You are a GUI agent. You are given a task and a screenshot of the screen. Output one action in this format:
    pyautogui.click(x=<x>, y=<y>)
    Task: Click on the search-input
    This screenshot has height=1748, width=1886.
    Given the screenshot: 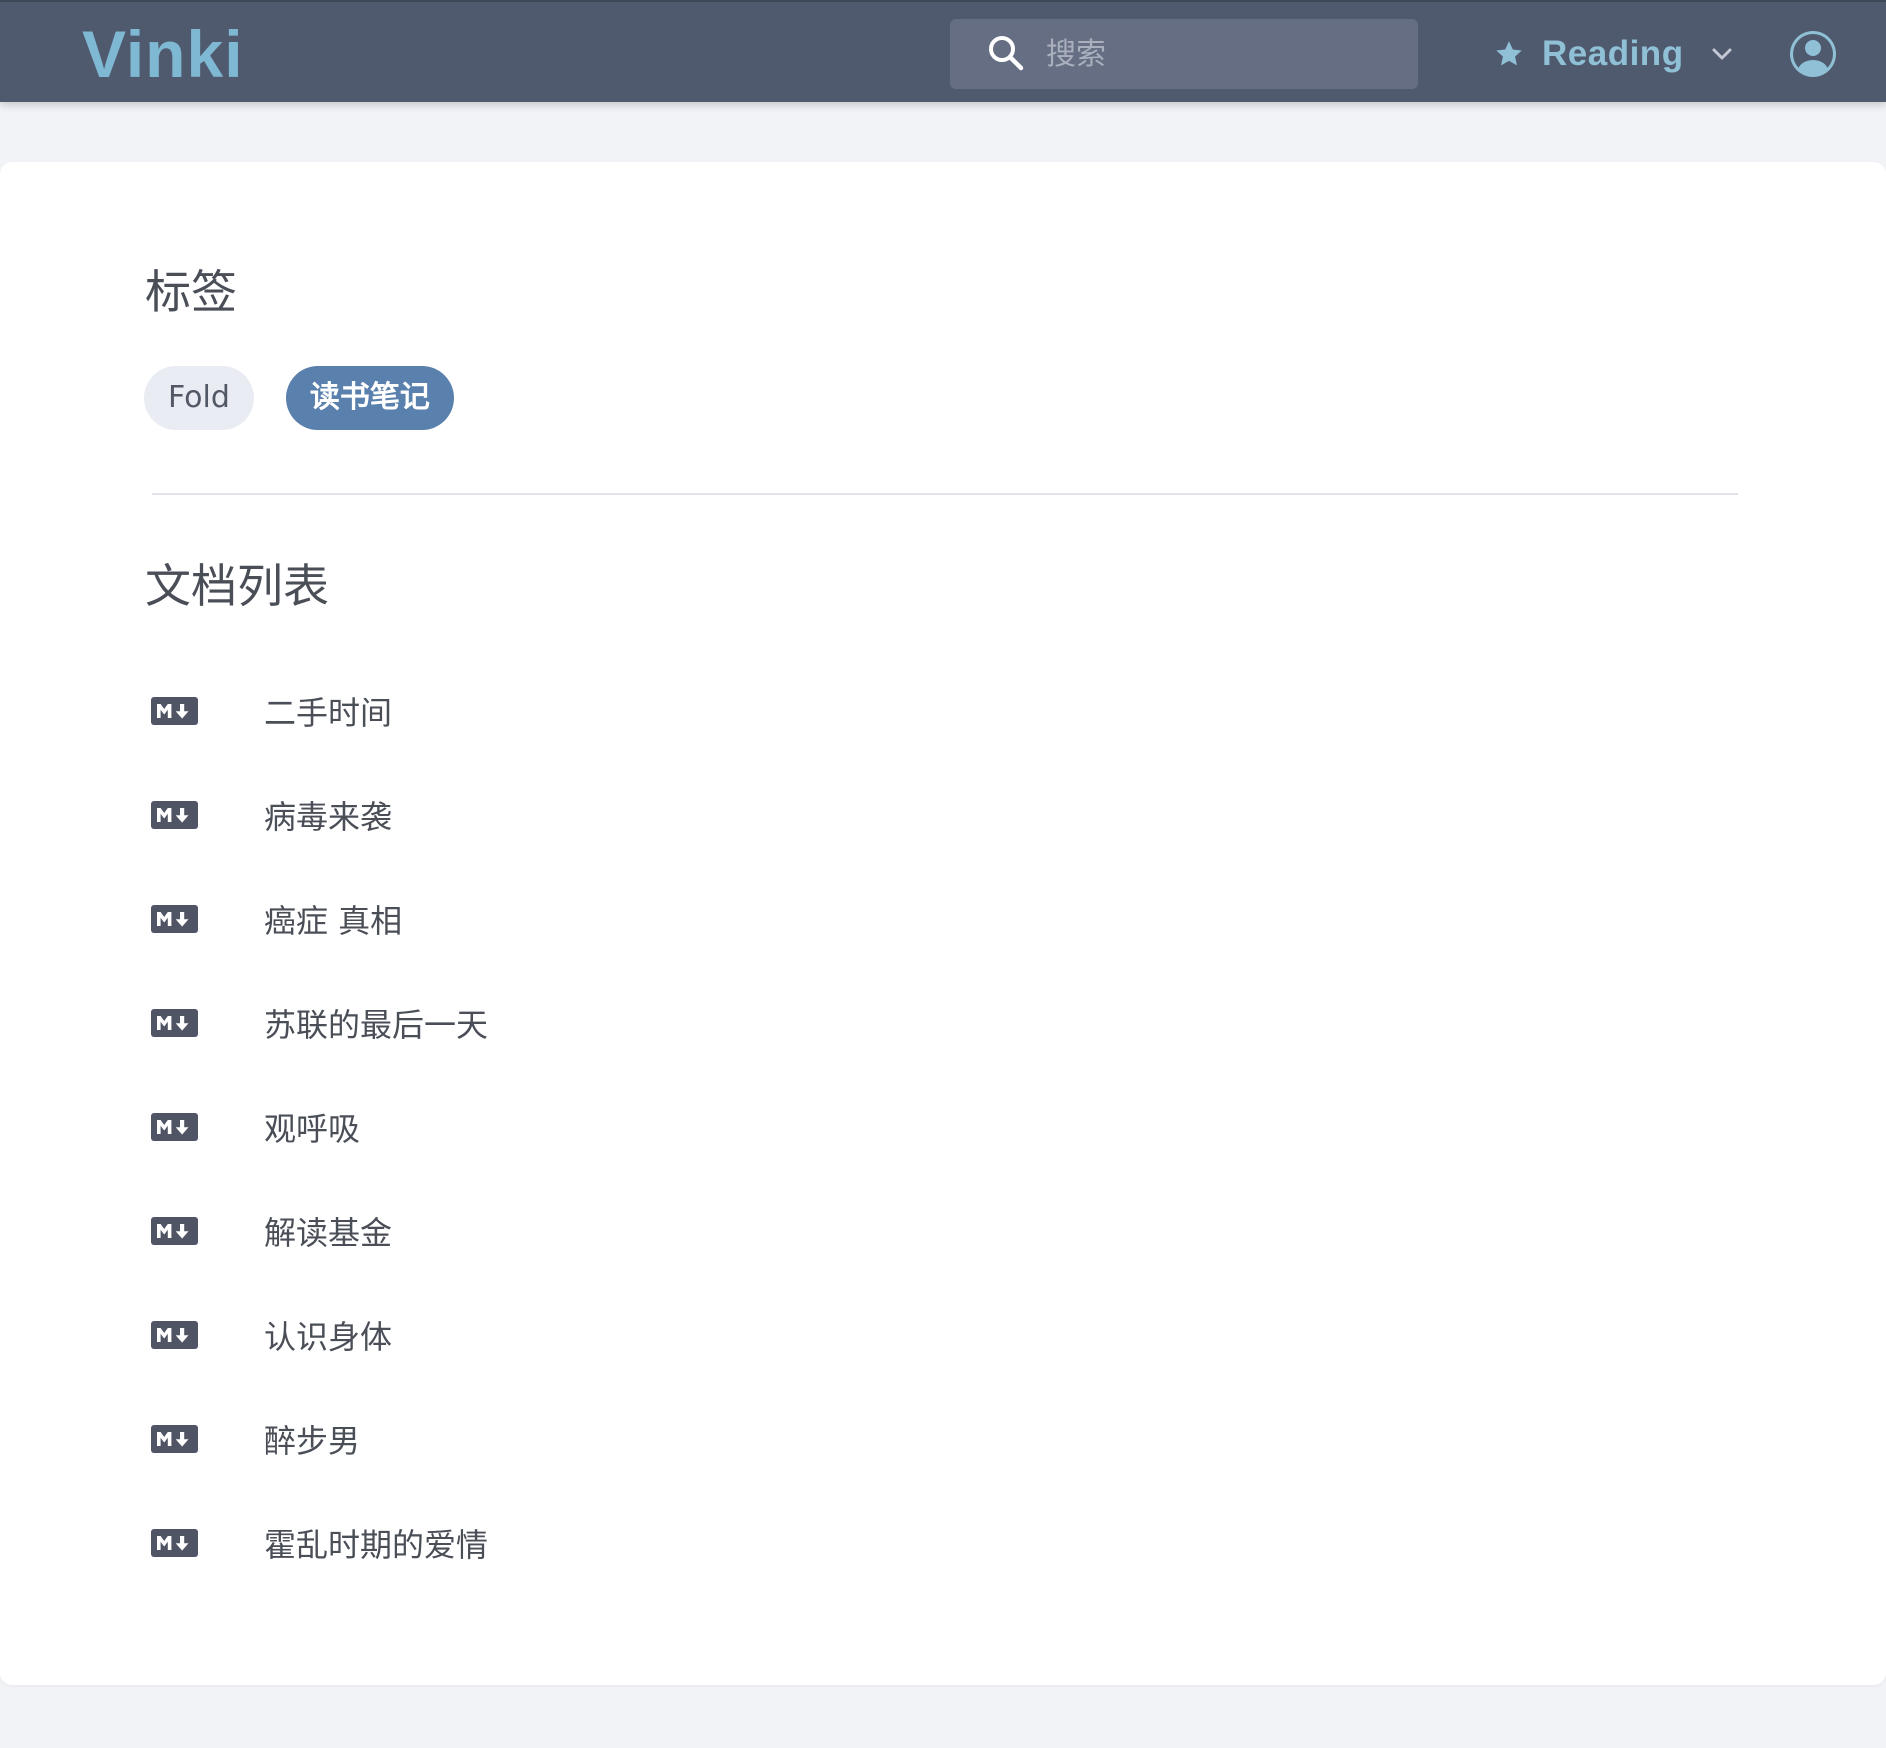 What is the action you would take?
    pyautogui.click(x=1221, y=54)
    